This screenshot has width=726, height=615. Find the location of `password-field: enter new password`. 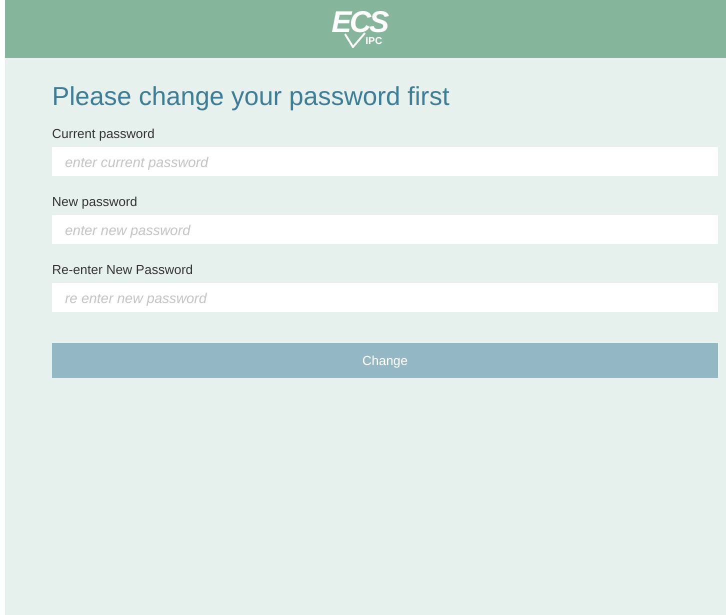

password-field: enter new password is located at coordinates (385, 229).